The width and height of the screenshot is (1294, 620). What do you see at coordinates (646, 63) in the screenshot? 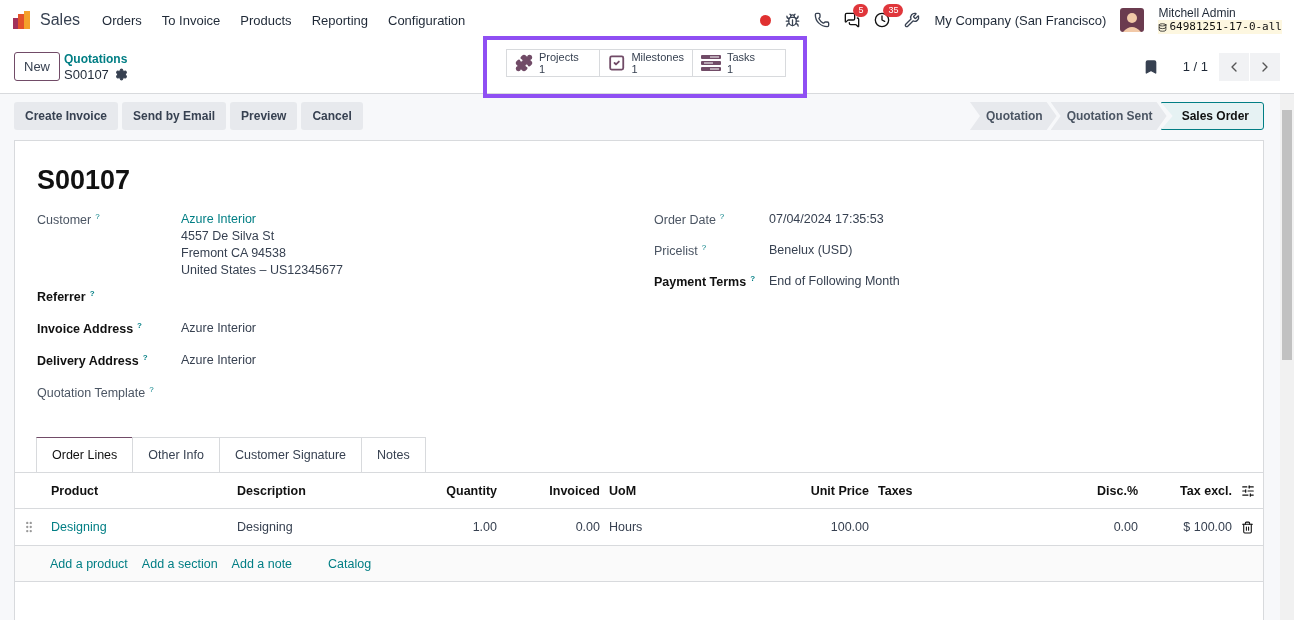
I see `smart-button: Milestones 1` at bounding box center [646, 63].